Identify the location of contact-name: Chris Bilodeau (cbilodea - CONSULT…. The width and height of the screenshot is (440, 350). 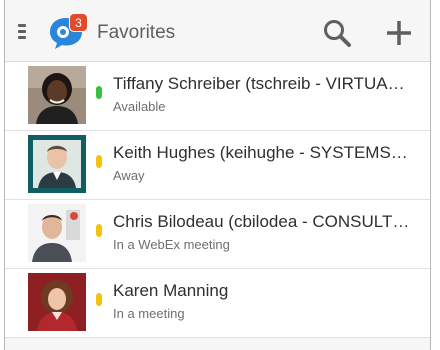
(261, 221).